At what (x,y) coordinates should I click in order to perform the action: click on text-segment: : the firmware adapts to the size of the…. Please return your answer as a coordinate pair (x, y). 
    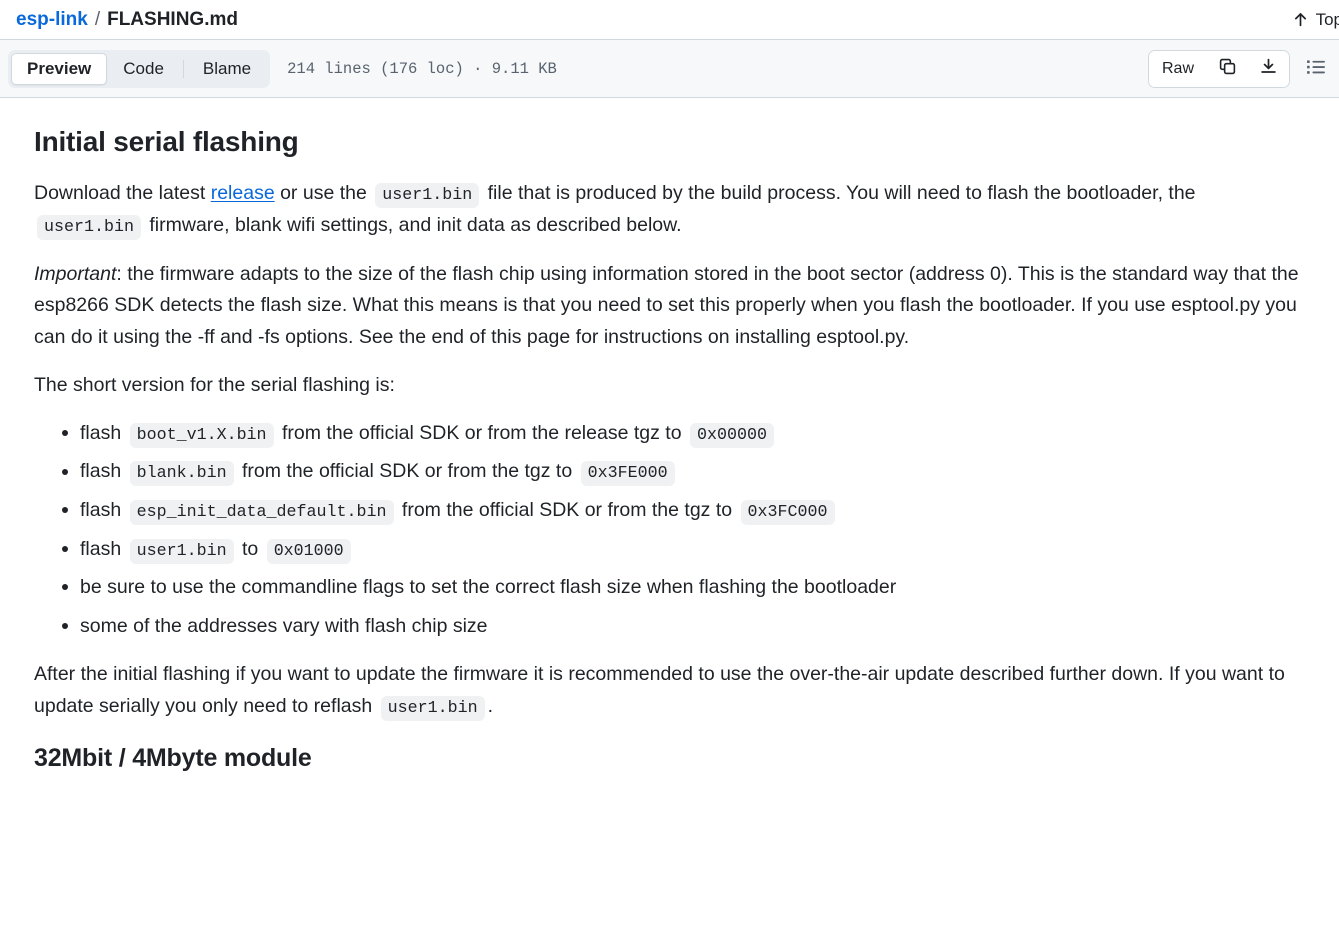
    Looking at the image, I should click on (666, 305).